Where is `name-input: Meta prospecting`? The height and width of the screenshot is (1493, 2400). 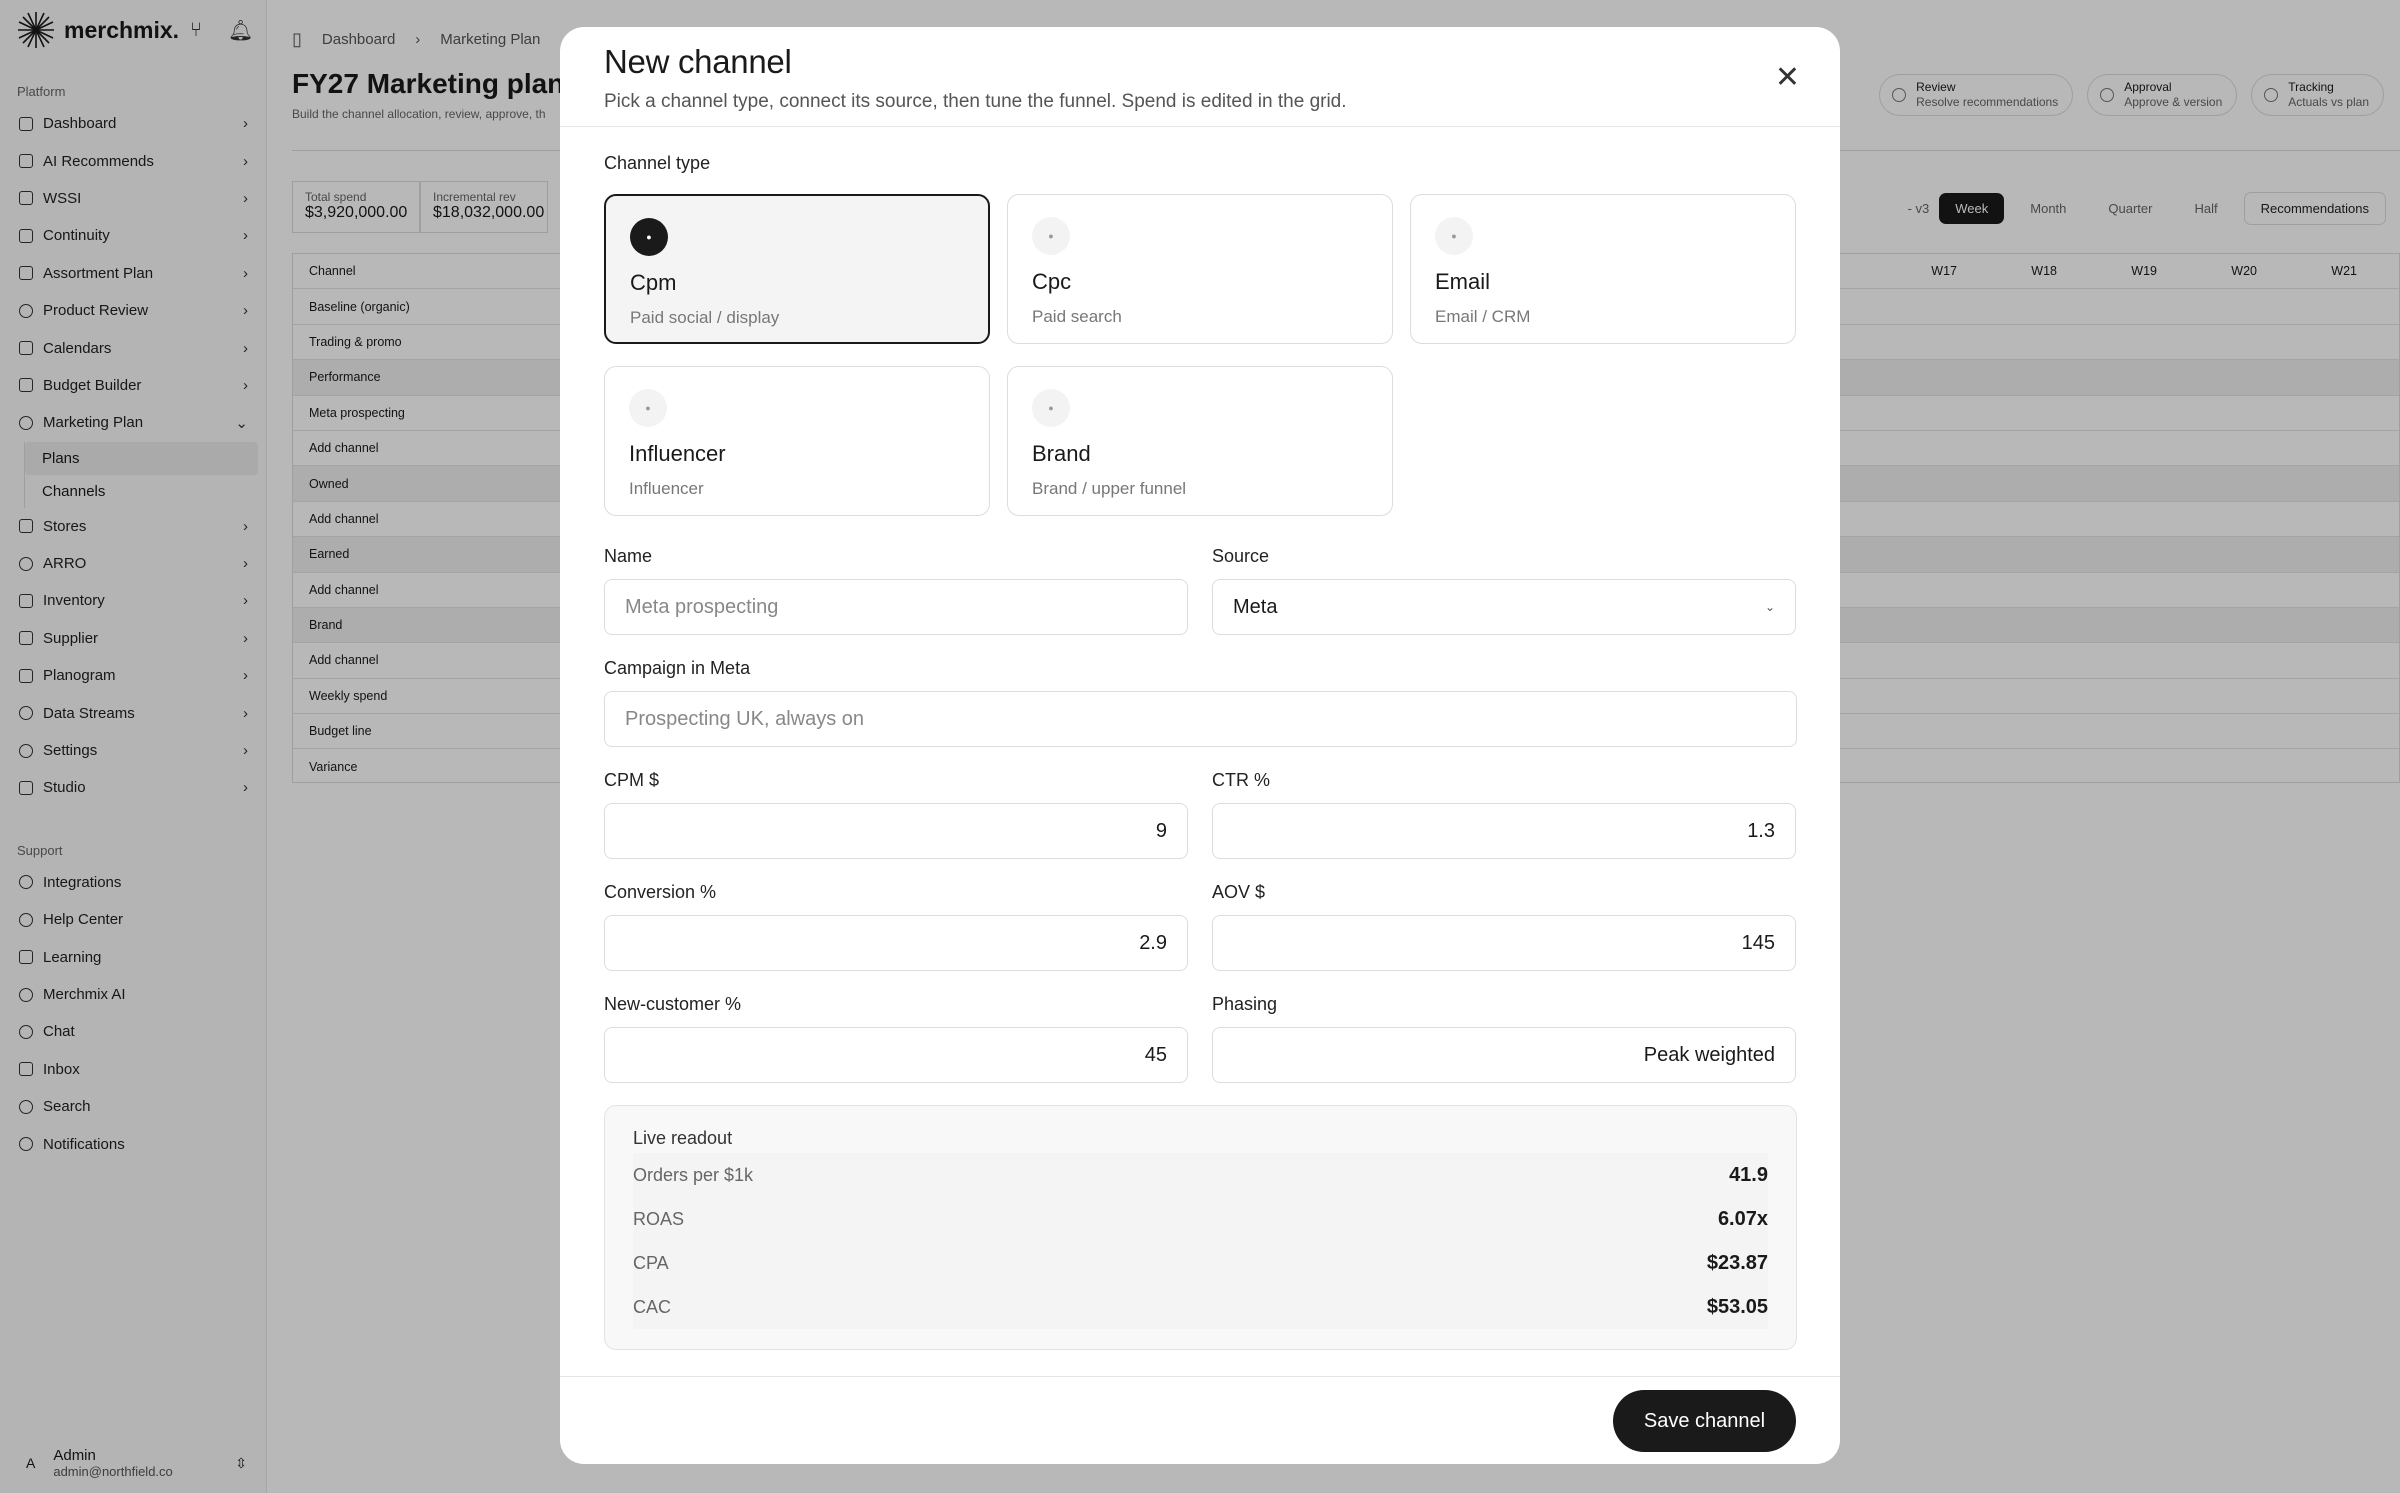
name-input: Meta prospecting is located at coordinates (896, 607).